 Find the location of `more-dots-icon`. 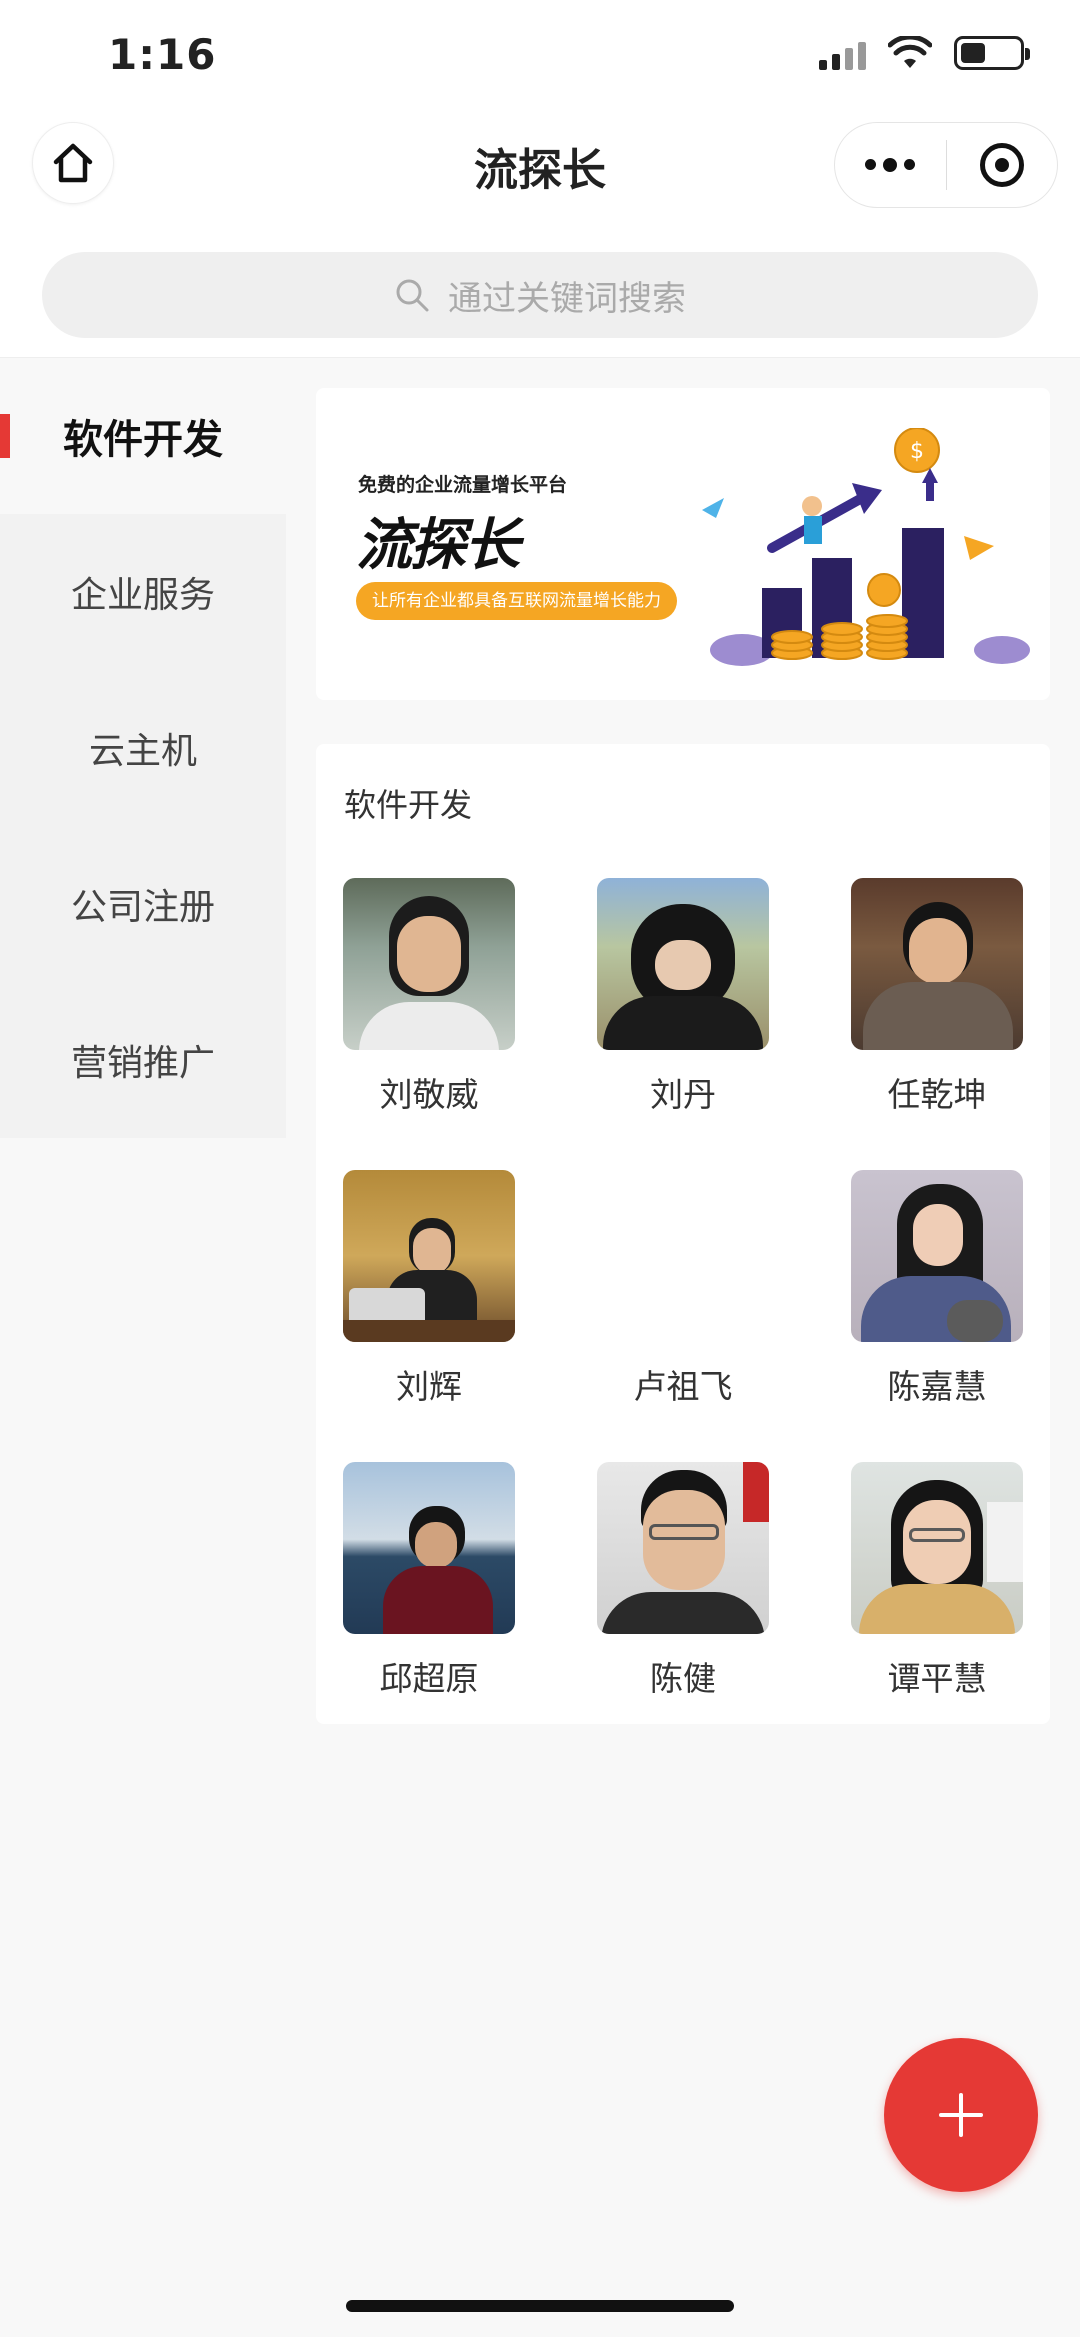

more-dots-icon is located at coordinates (890, 164).